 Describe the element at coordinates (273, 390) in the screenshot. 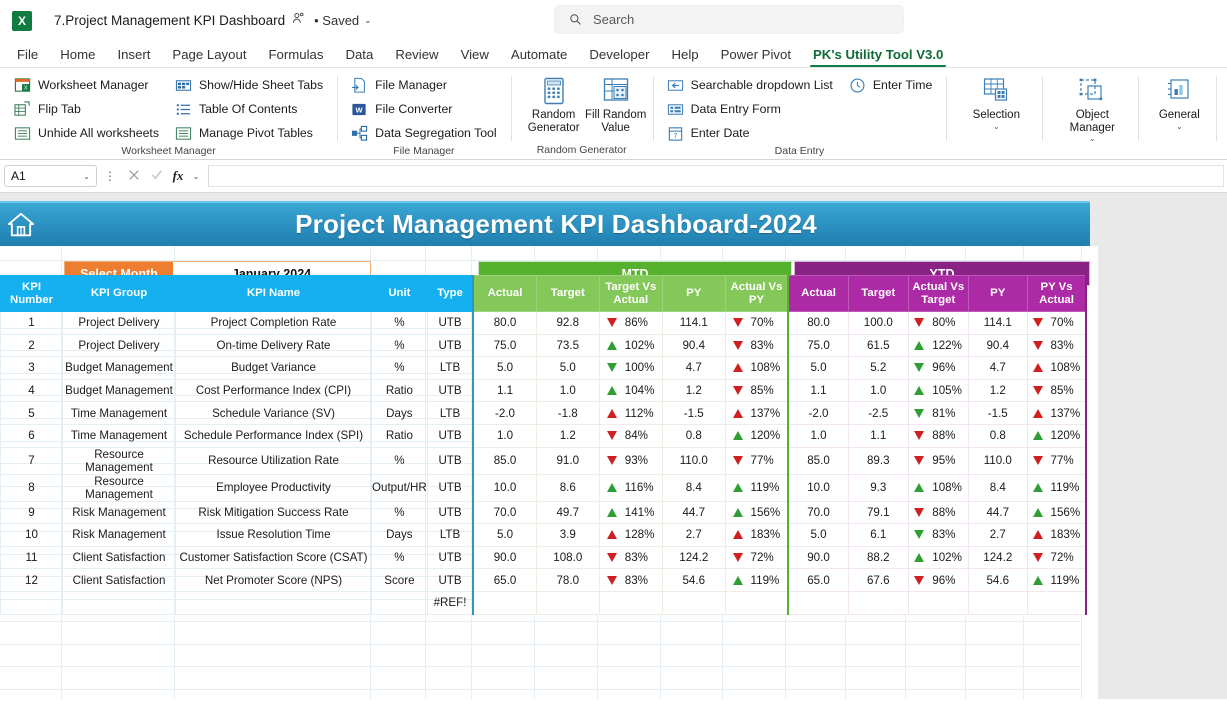

I see `cell-kpi-name: Cost Performance Index (CPI)` at that location.